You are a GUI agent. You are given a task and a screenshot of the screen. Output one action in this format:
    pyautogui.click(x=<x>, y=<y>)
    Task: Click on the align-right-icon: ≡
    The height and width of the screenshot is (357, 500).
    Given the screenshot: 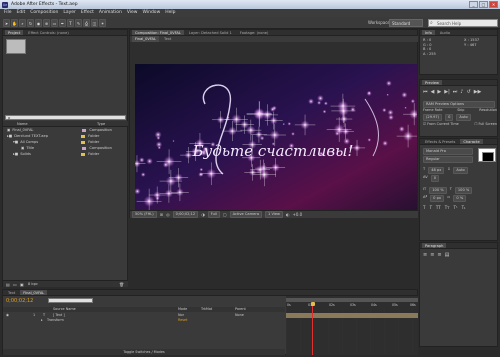 What is the action you would take?
    pyautogui.click(x=439, y=255)
    